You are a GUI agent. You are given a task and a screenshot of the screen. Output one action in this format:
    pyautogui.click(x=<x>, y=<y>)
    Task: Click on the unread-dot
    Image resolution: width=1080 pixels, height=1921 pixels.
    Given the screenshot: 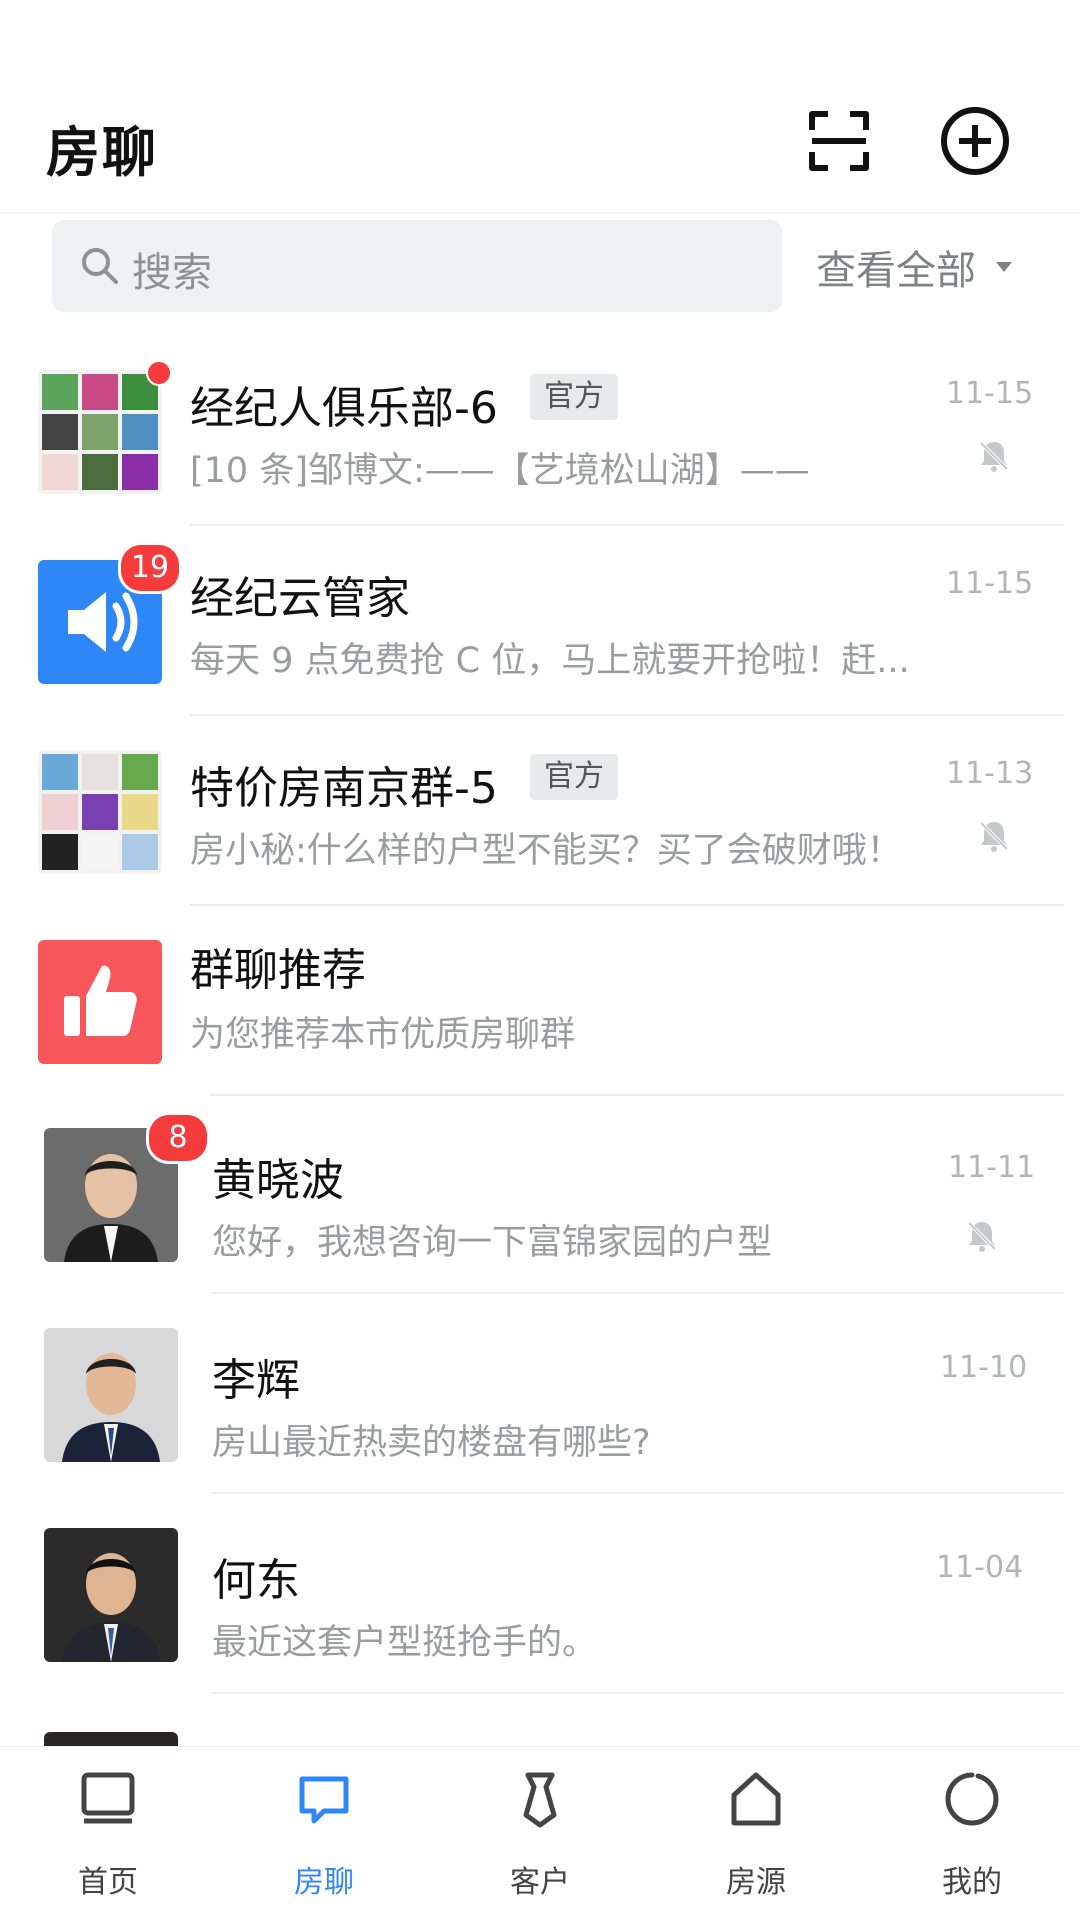 What is the action you would take?
    pyautogui.click(x=159, y=373)
    